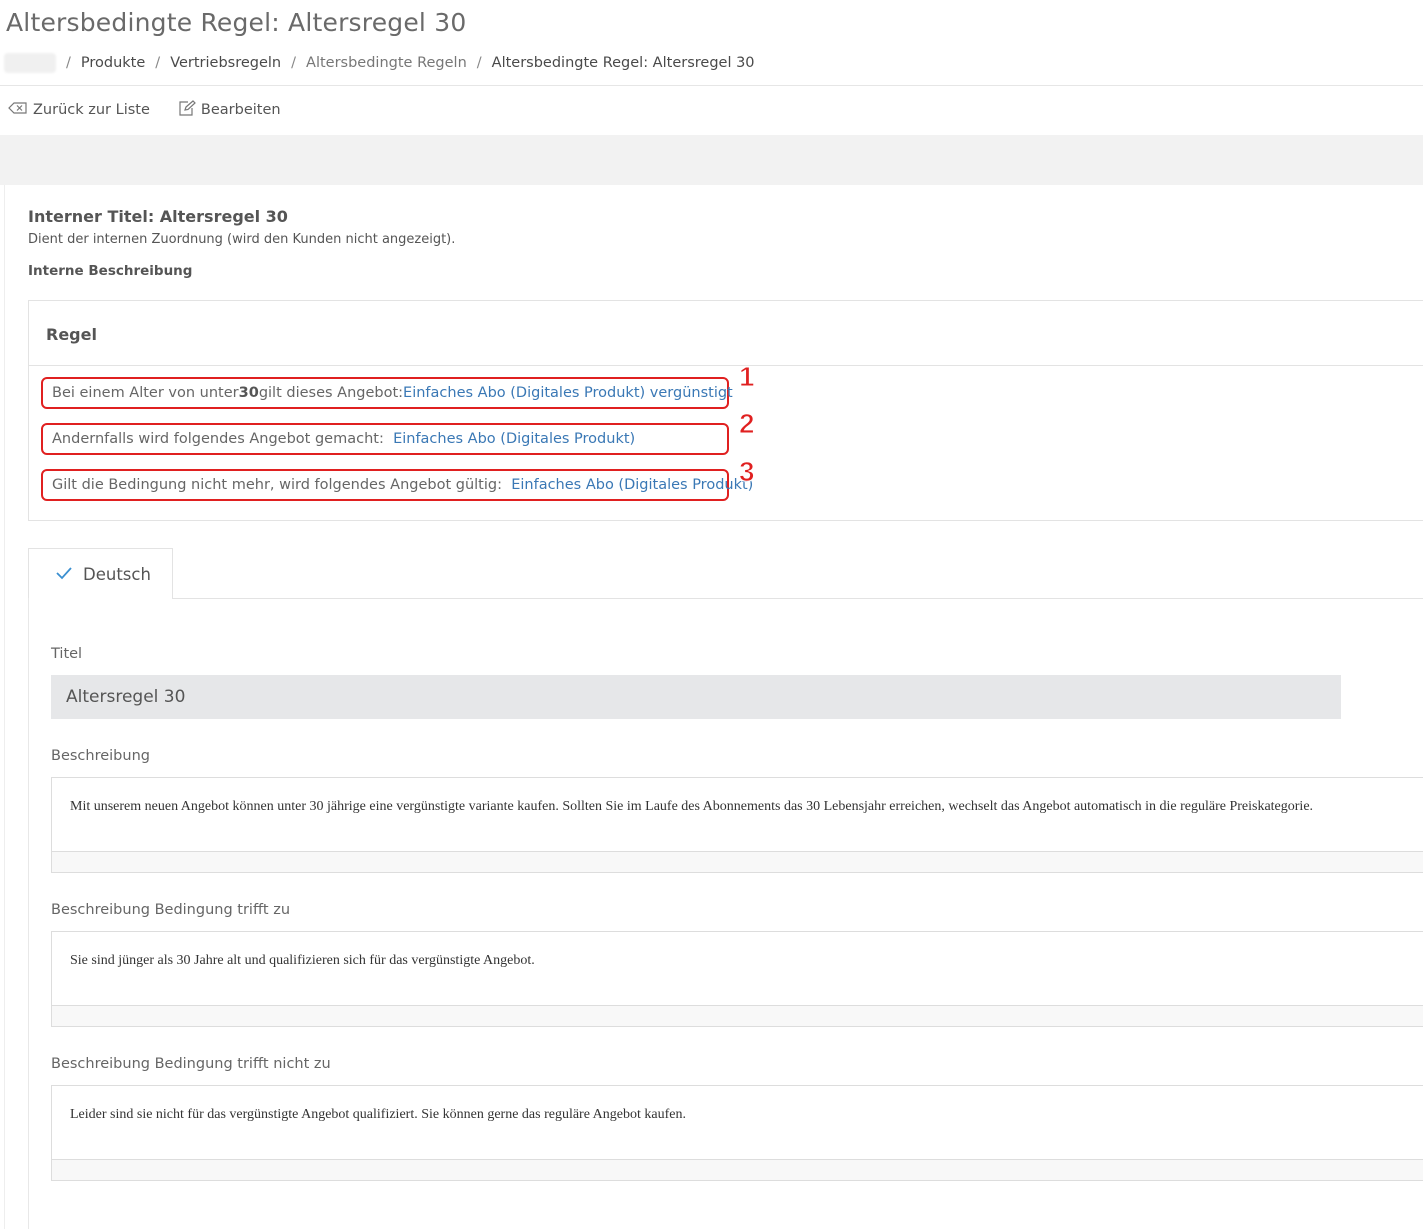 The height and width of the screenshot is (1229, 1423). What do you see at coordinates (248, 393) in the screenshot?
I see `rule-age-value: 30` at bounding box center [248, 393].